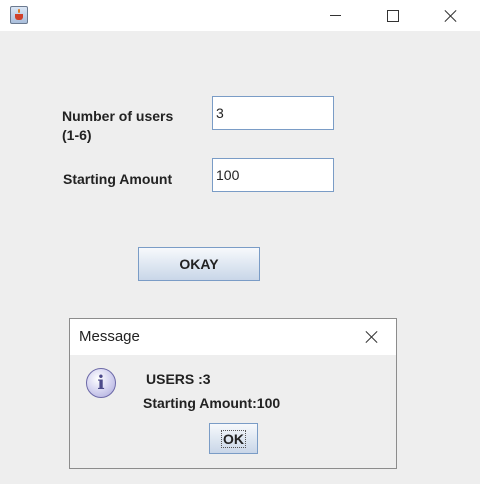 The height and width of the screenshot is (484, 480). I want to click on close-icon, so click(451, 16).